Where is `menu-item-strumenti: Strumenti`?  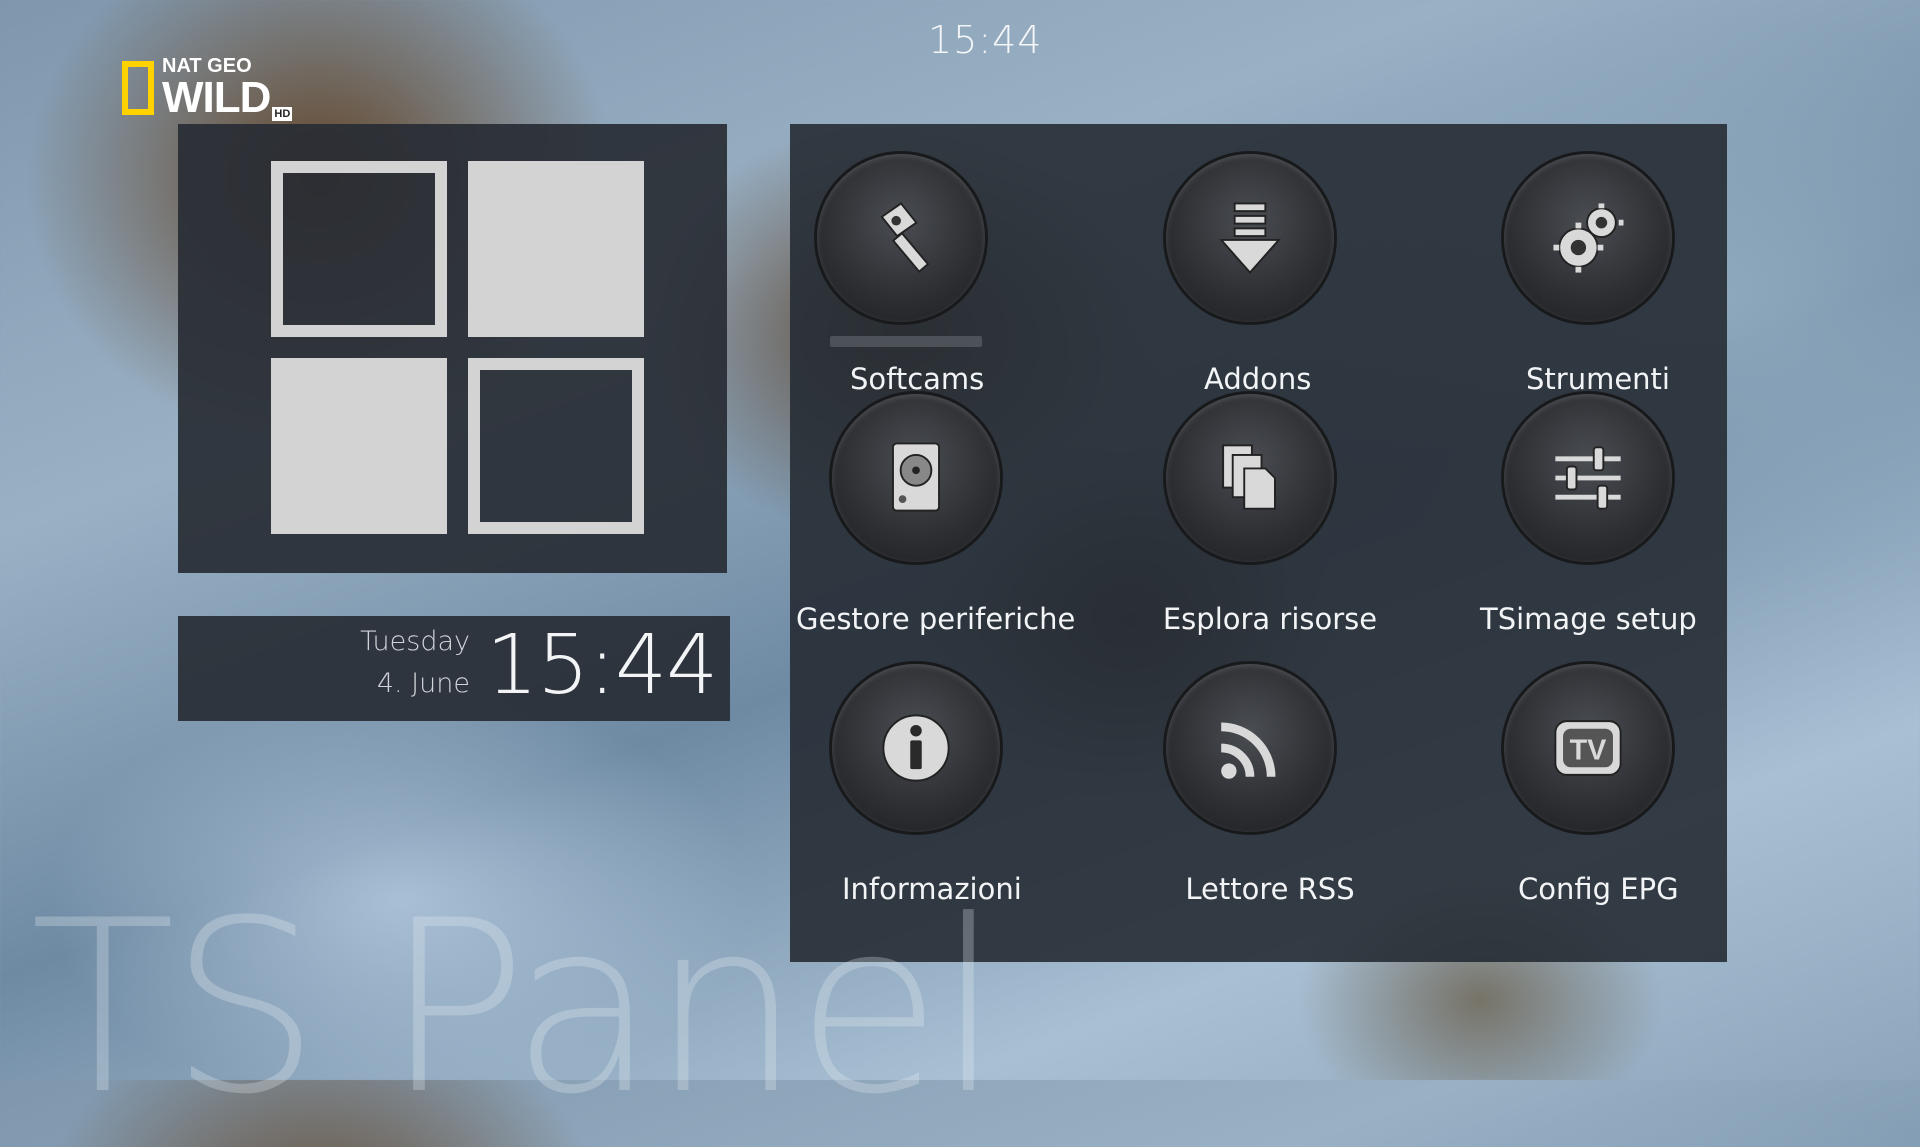 menu-item-strumenti: Strumenti is located at coordinates (1590, 260).